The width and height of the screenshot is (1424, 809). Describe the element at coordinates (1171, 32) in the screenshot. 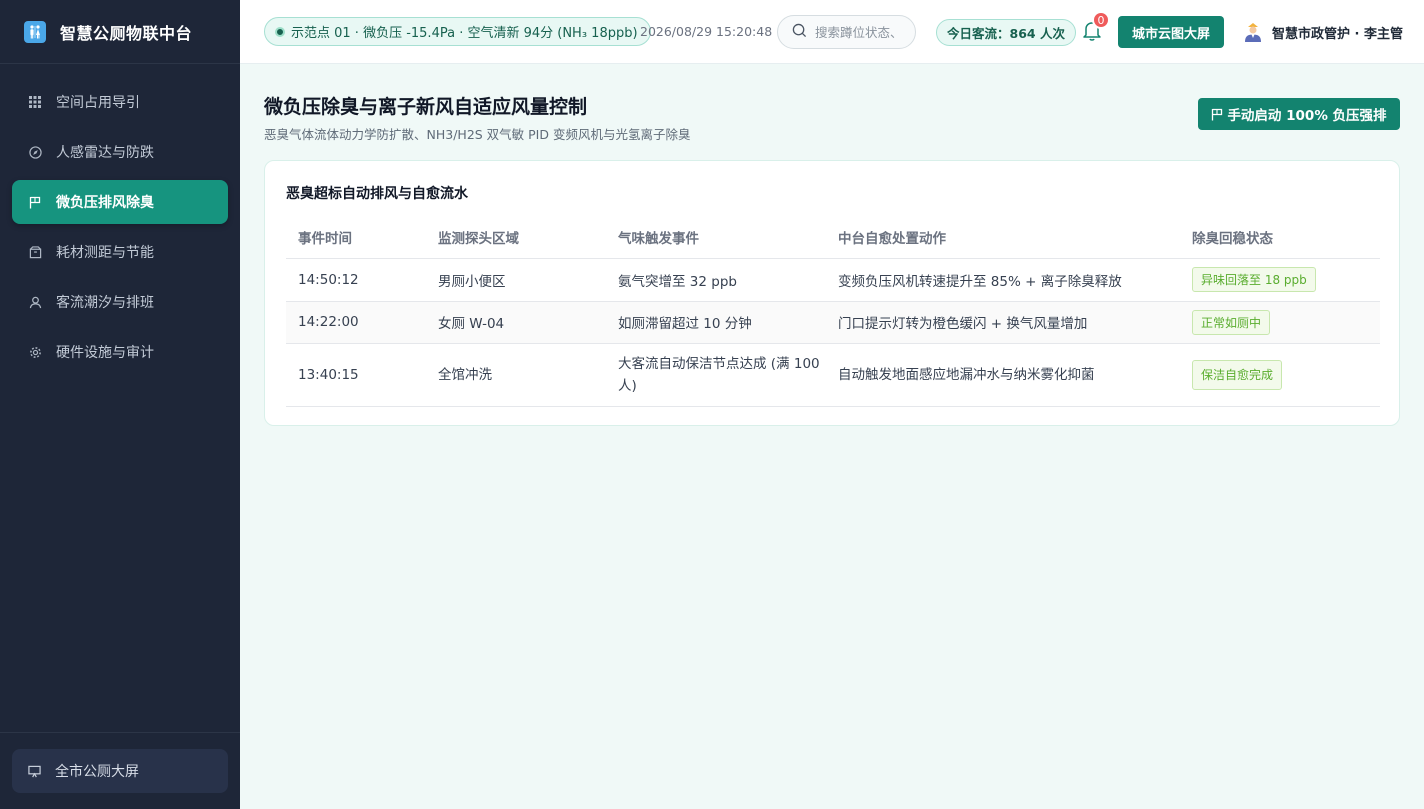

I see `city-map-button: 城市云图大屏` at that location.